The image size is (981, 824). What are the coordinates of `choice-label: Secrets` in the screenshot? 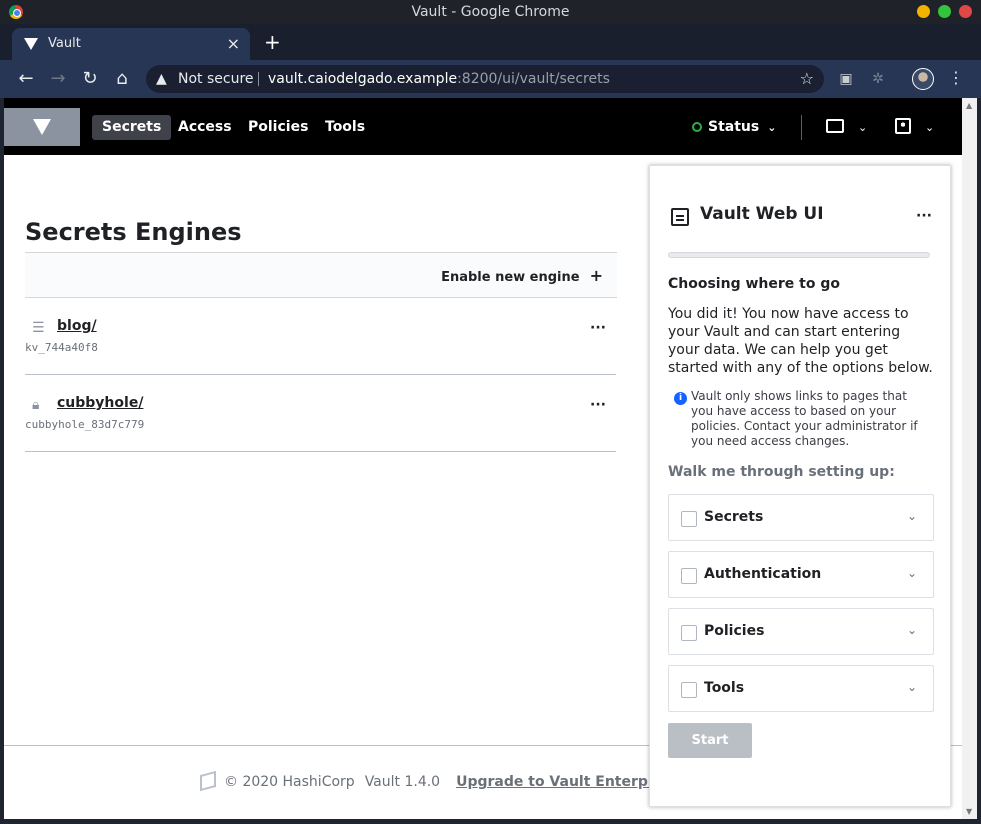 It's located at (734, 517).